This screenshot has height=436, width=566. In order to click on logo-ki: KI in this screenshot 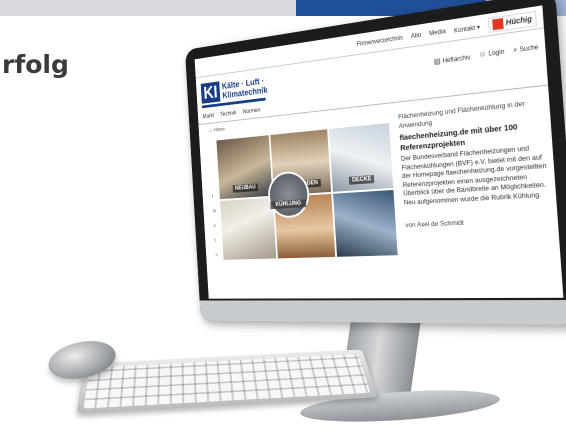, I will do `click(211, 92)`.